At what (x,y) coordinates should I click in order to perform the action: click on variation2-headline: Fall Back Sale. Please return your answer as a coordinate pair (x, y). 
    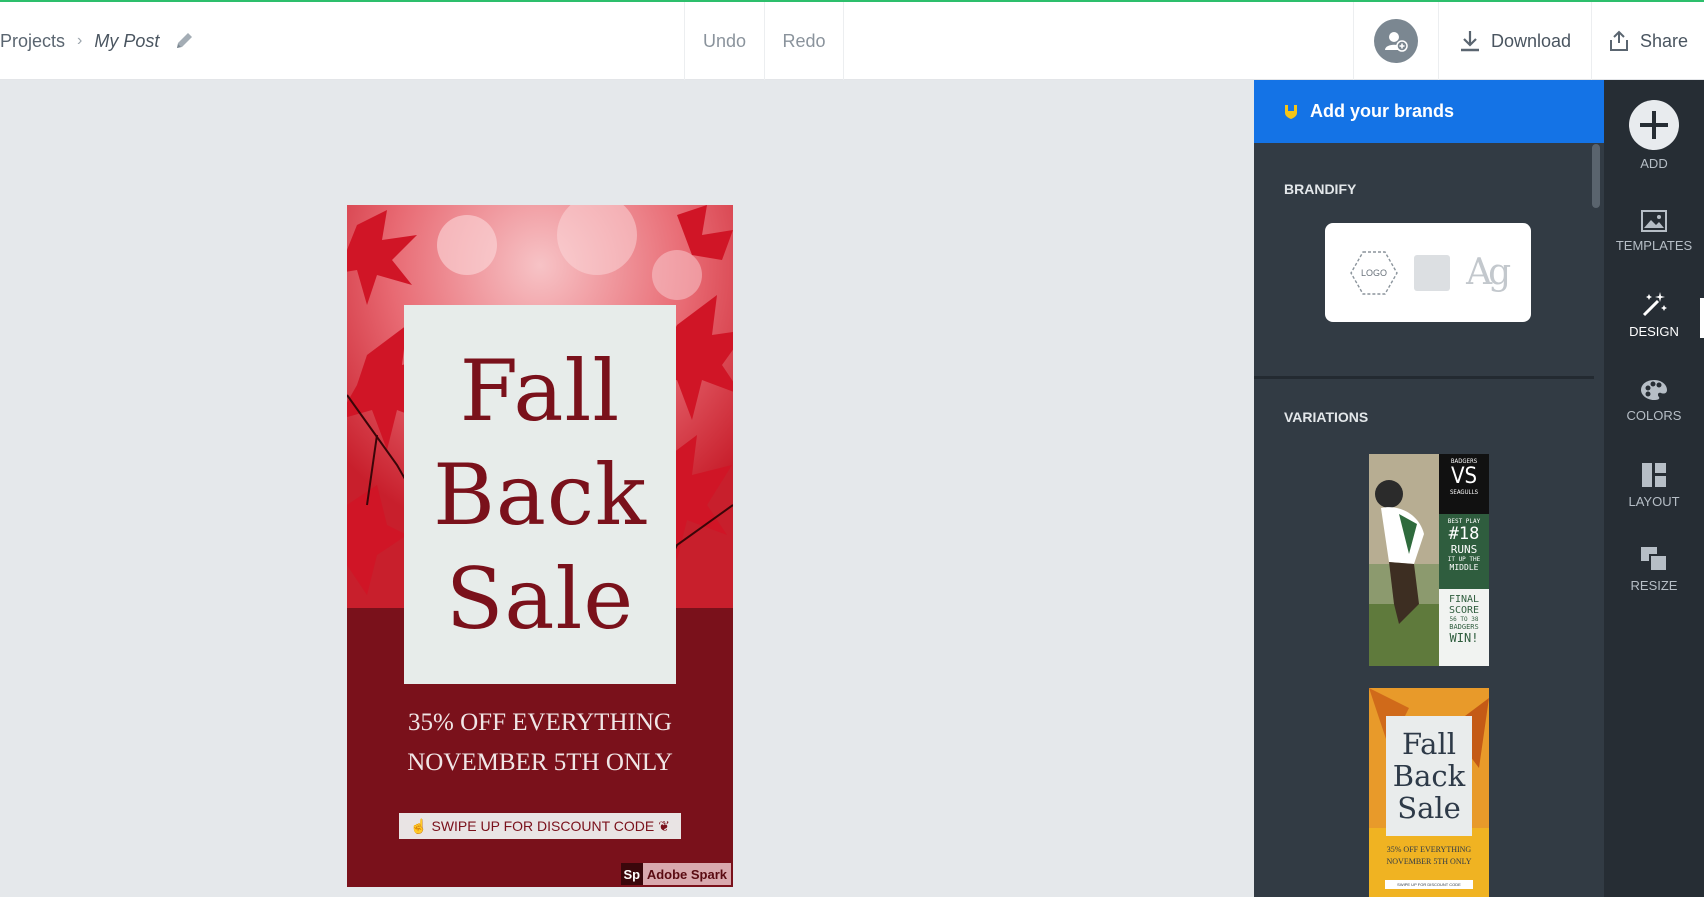
    Looking at the image, I should click on (1429, 776).